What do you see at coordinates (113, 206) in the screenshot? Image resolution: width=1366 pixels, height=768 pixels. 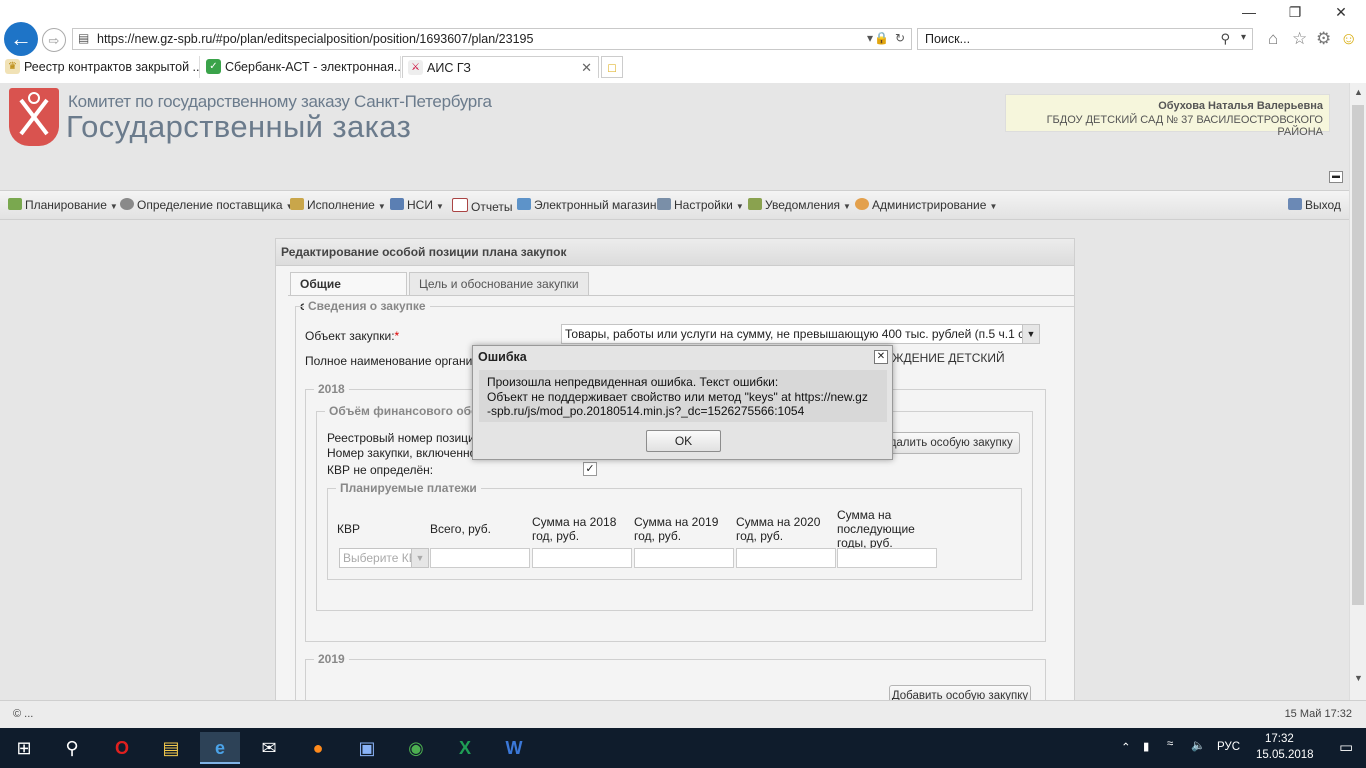 I see `dropdown-arrow-icon: ▼` at bounding box center [113, 206].